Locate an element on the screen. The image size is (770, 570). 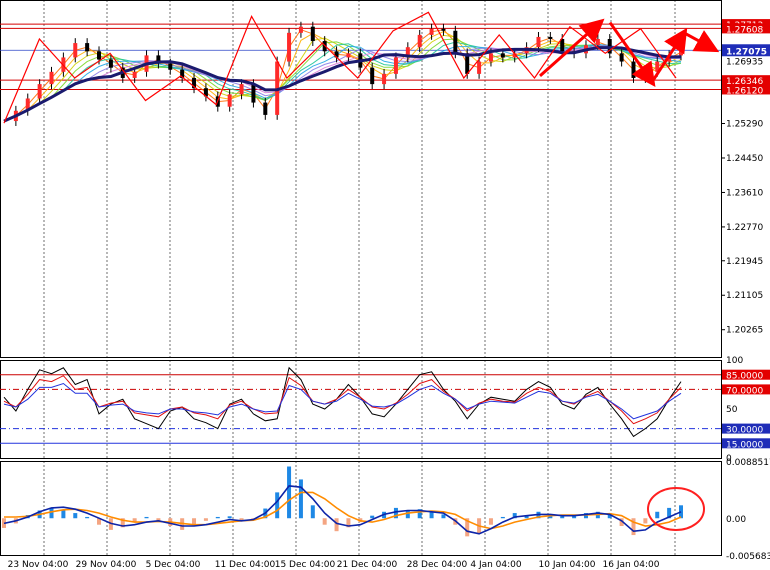
time-label: 28 Dec 04:00 is located at coordinates (437, 565).